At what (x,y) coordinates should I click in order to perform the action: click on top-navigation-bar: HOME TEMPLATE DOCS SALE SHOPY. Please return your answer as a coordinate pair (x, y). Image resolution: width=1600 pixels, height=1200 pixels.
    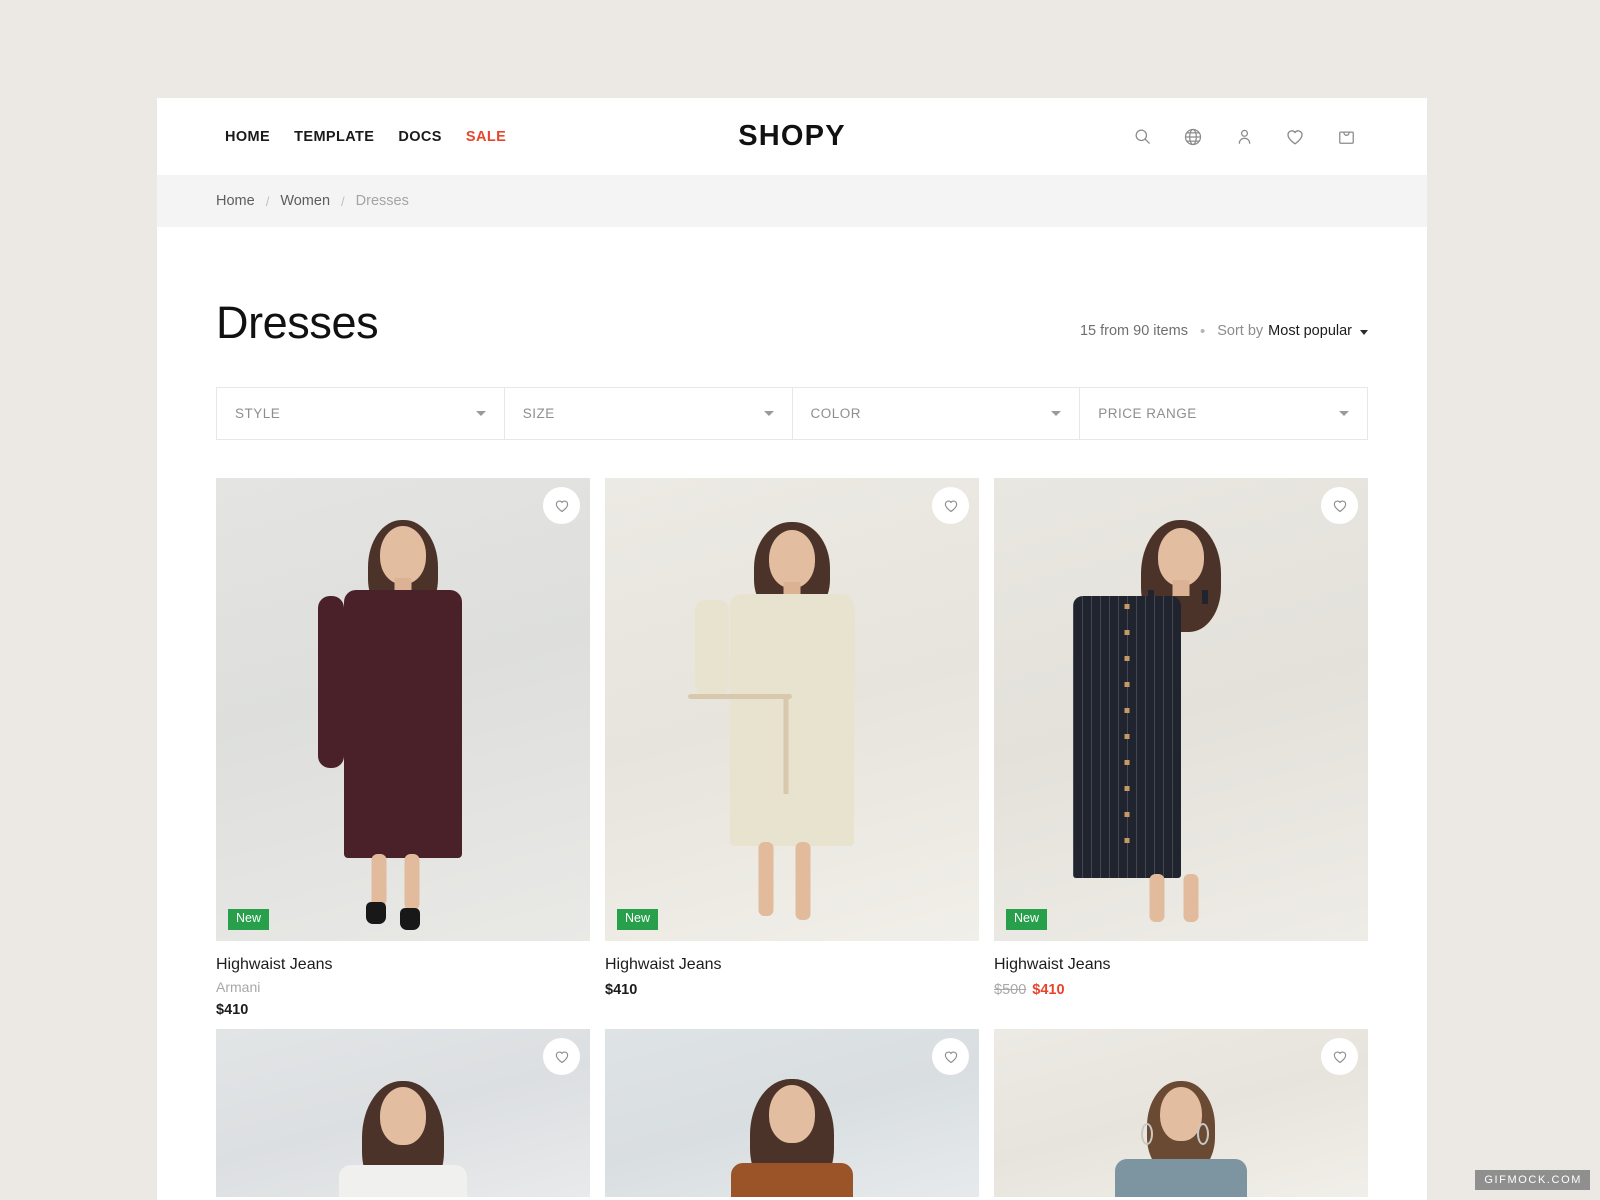
    Looking at the image, I should click on (792, 136).